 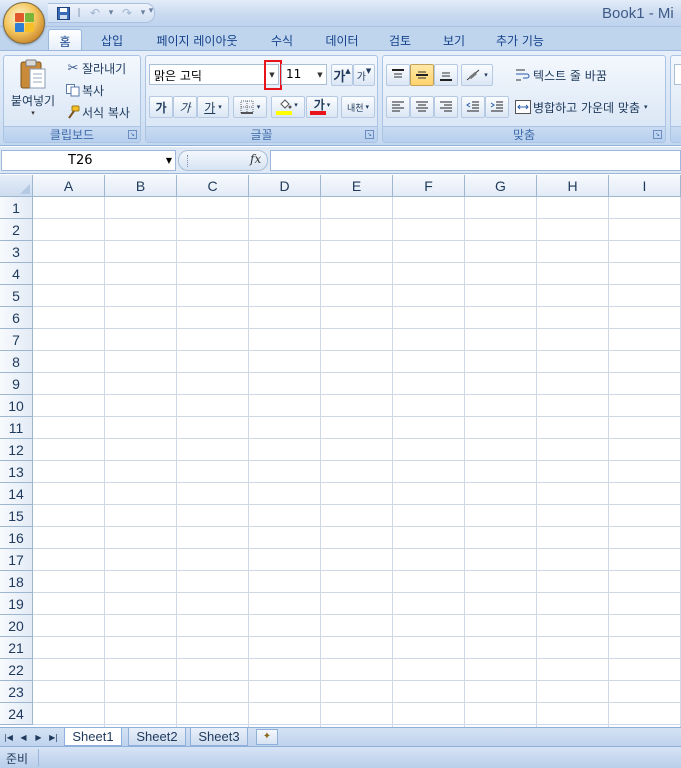 What do you see at coordinates (97, 112) in the screenshot?
I see `format-painter-button: 서식 복사` at bounding box center [97, 112].